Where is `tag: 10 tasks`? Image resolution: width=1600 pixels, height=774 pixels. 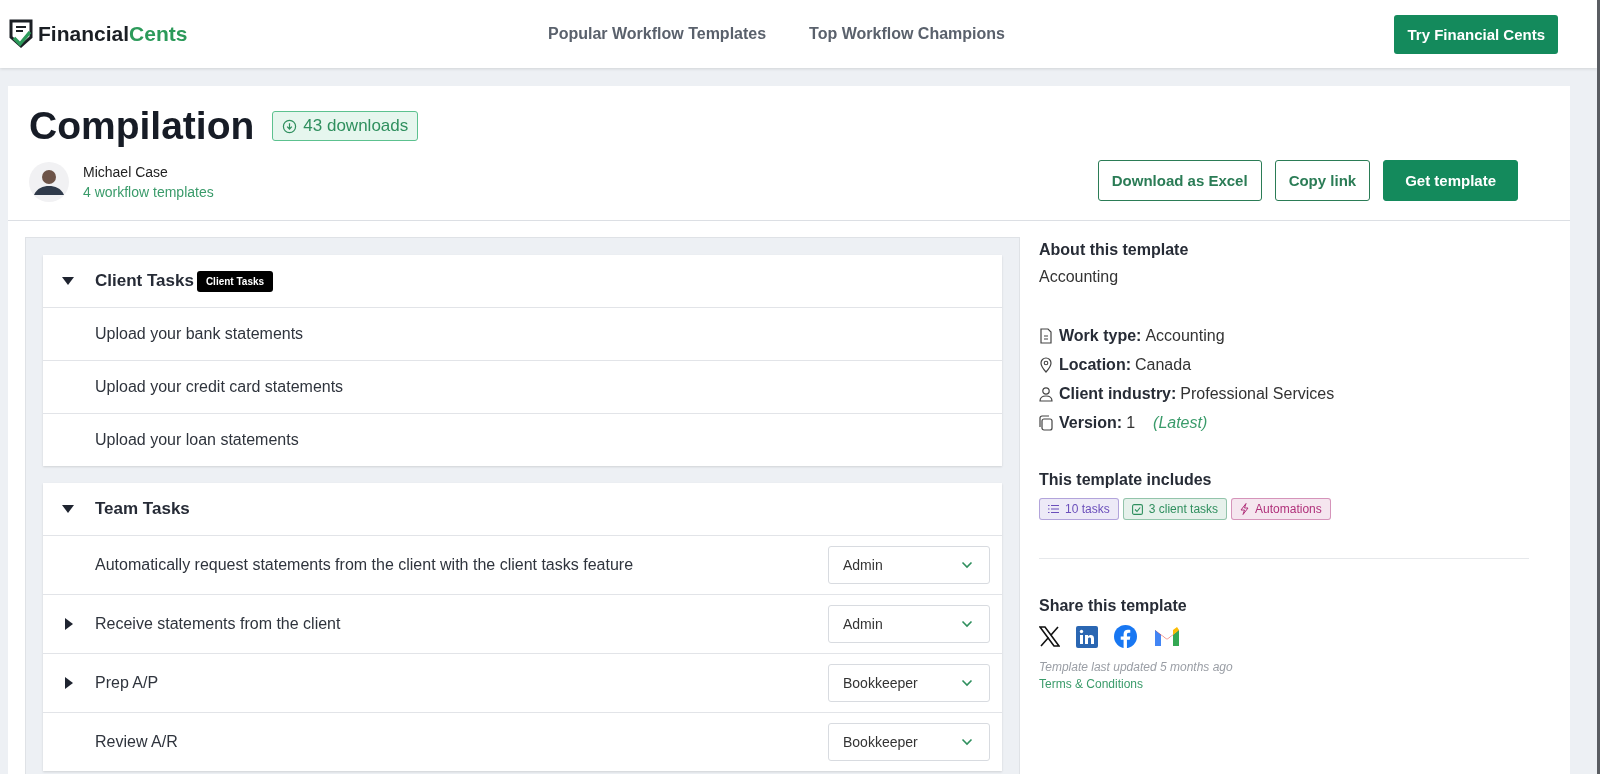 tag: 10 tasks is located at coordinates (1079, 509).